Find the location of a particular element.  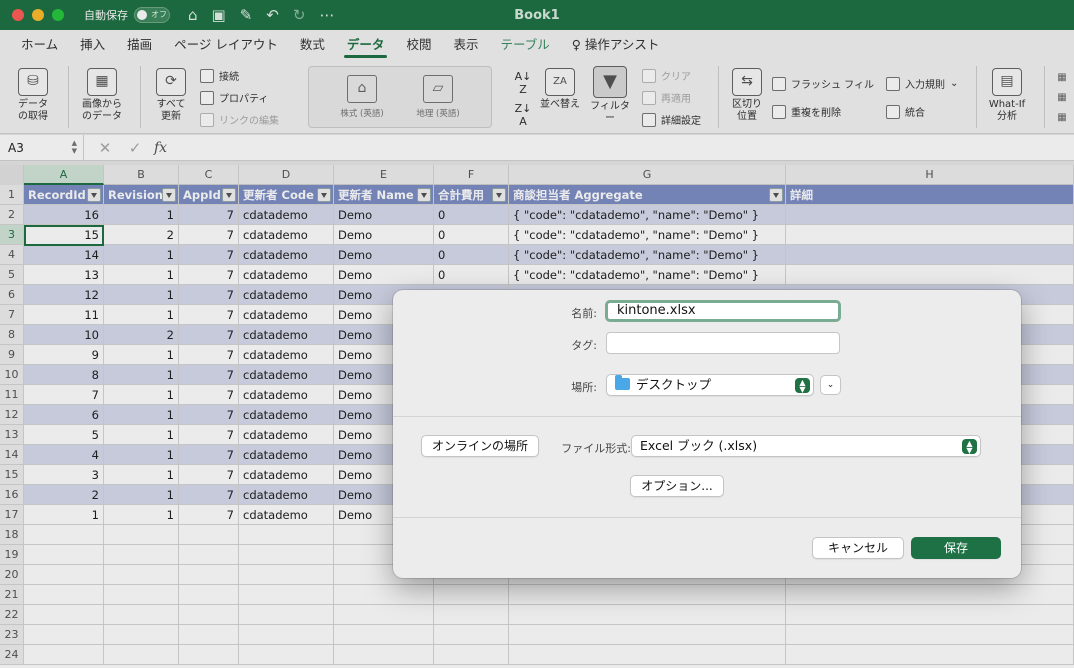

file-name-input: kintone.xlsx is located at coordinates (723, 311).